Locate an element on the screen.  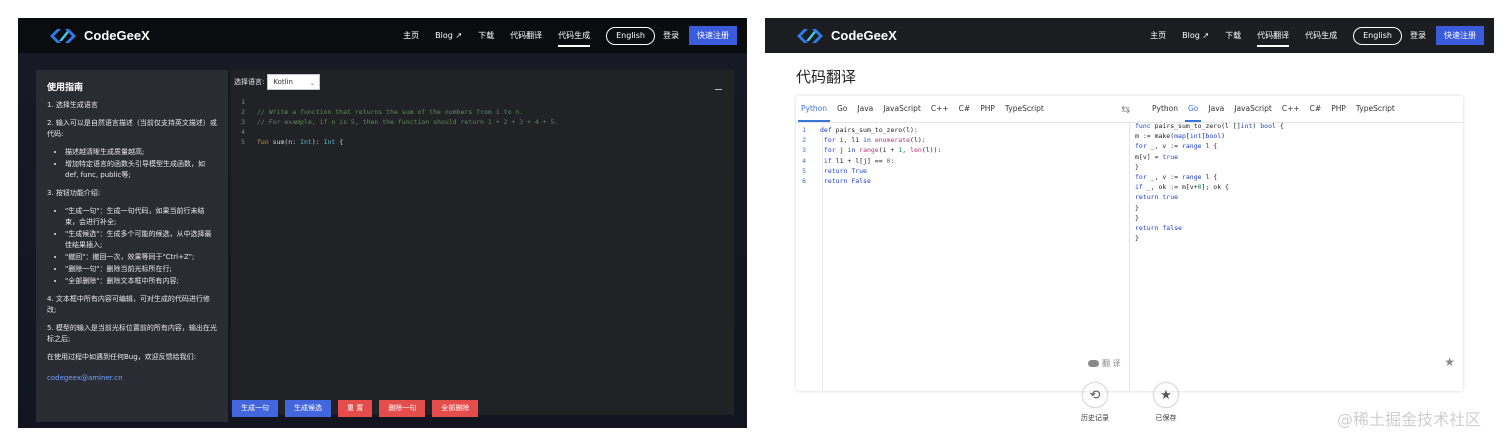
guide-step-2: 2. 输入可以是自然语言描述（当前仅支持英文描述）或代码: is located at coordinates (132, 128).